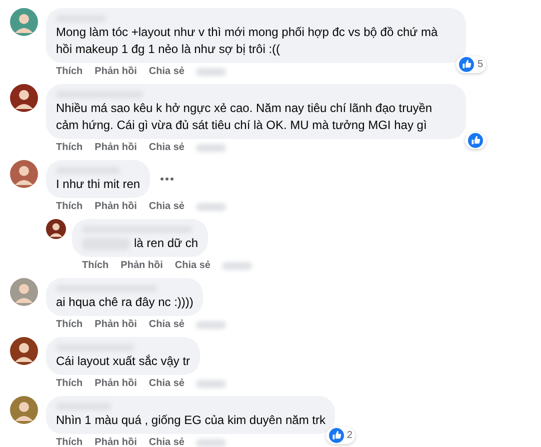  I want to click on reaction-badge, so click(475, 140).